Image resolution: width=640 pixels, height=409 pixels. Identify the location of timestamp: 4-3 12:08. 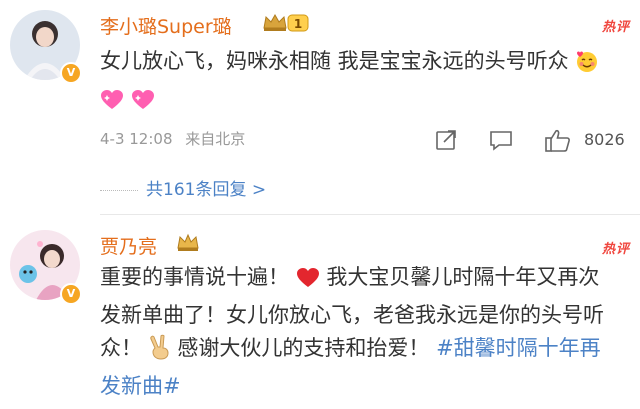
(136, 139).